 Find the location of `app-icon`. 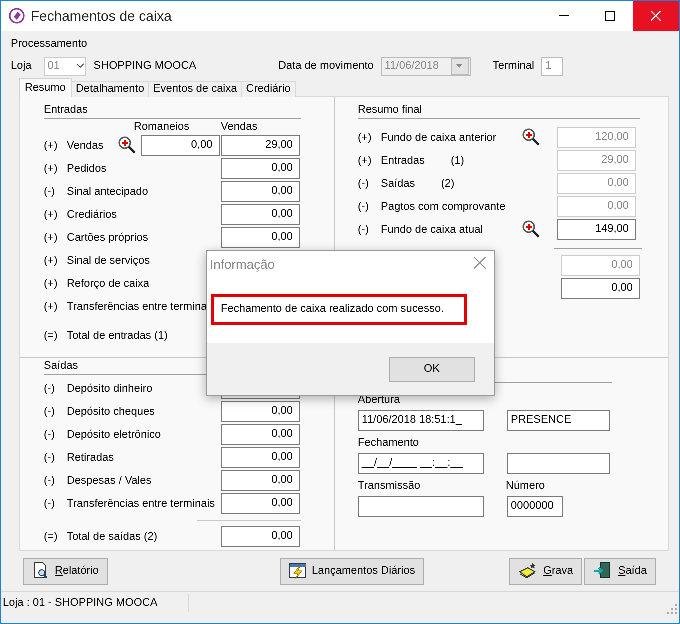

app-icon is located at coordinates (17, 16).